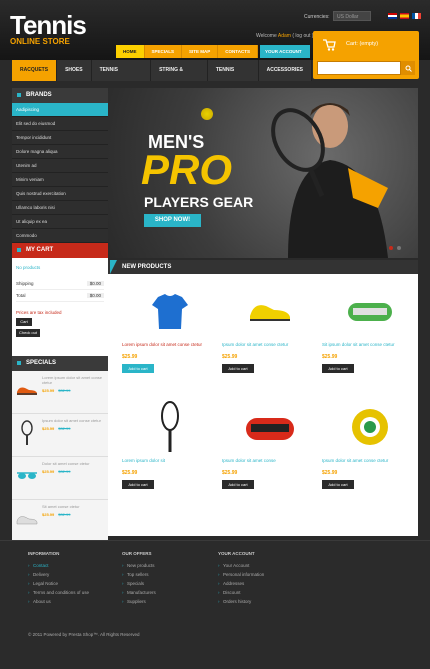 This screenshot has width=430, height=669. Describe the element at coordinates (48, 29) in the screenshot. I see `logo: Tennis ONLINE STORE` at that location.